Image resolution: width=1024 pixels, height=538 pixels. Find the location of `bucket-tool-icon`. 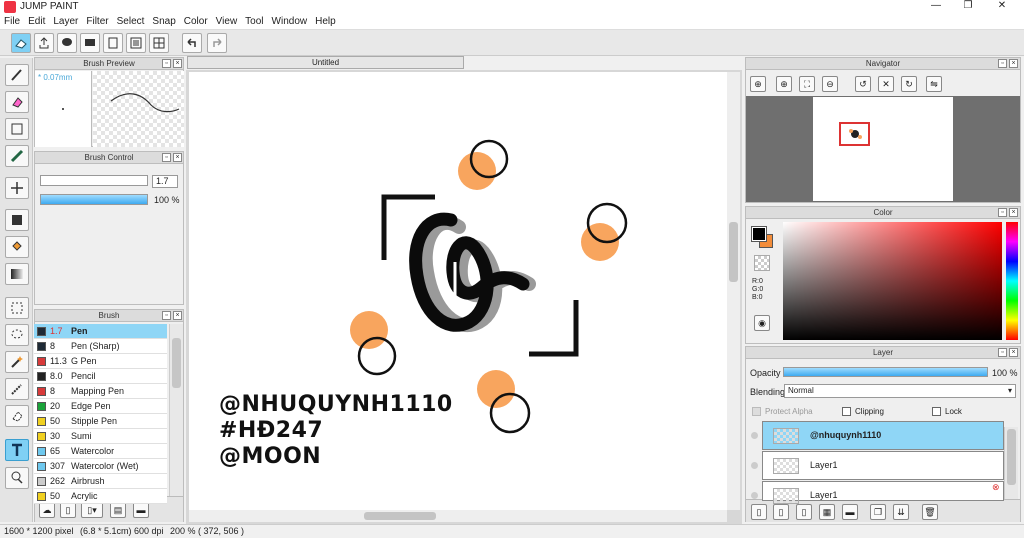

bucket-tool-icon is located at coordinates (17, 247).